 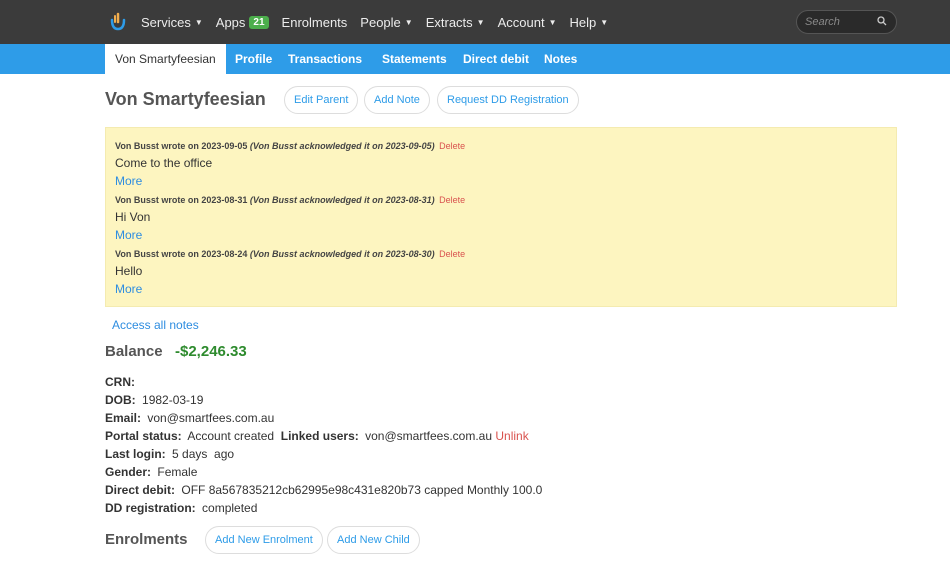 I want to click on last-login-value: 5 days ago, so click(x=203, y=454).